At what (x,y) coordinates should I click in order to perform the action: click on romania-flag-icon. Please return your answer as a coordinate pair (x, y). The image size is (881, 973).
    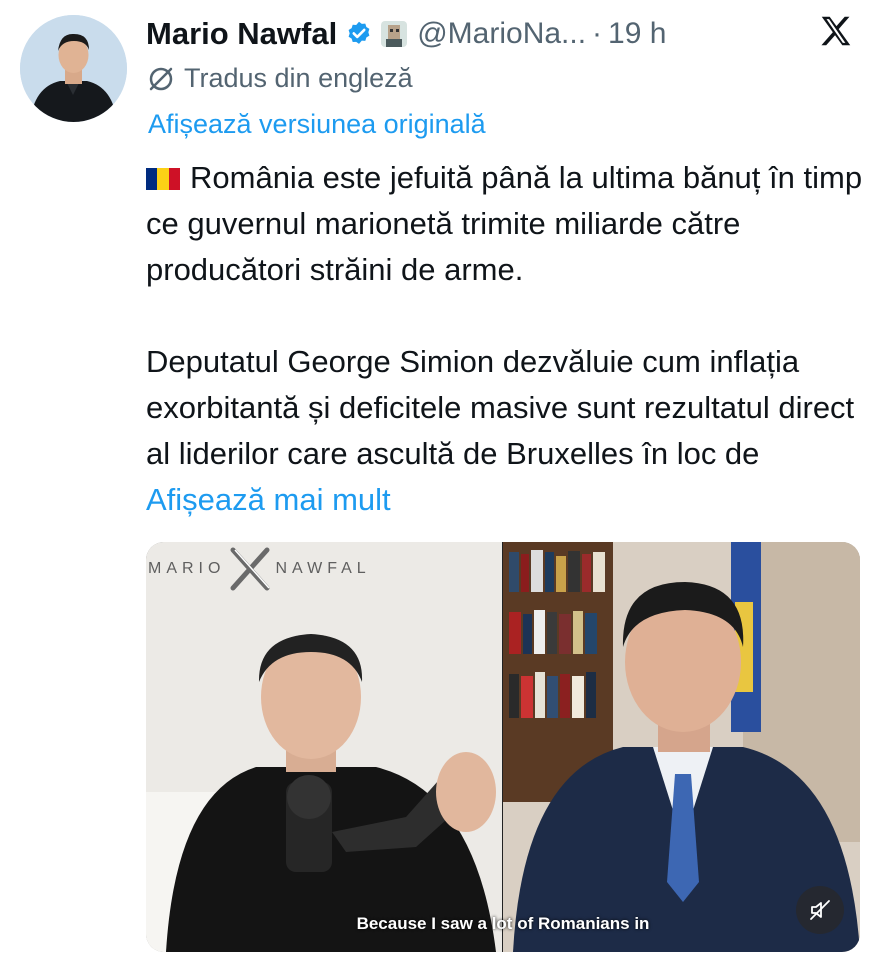
    Looking at the image, I should click on (163, 179).